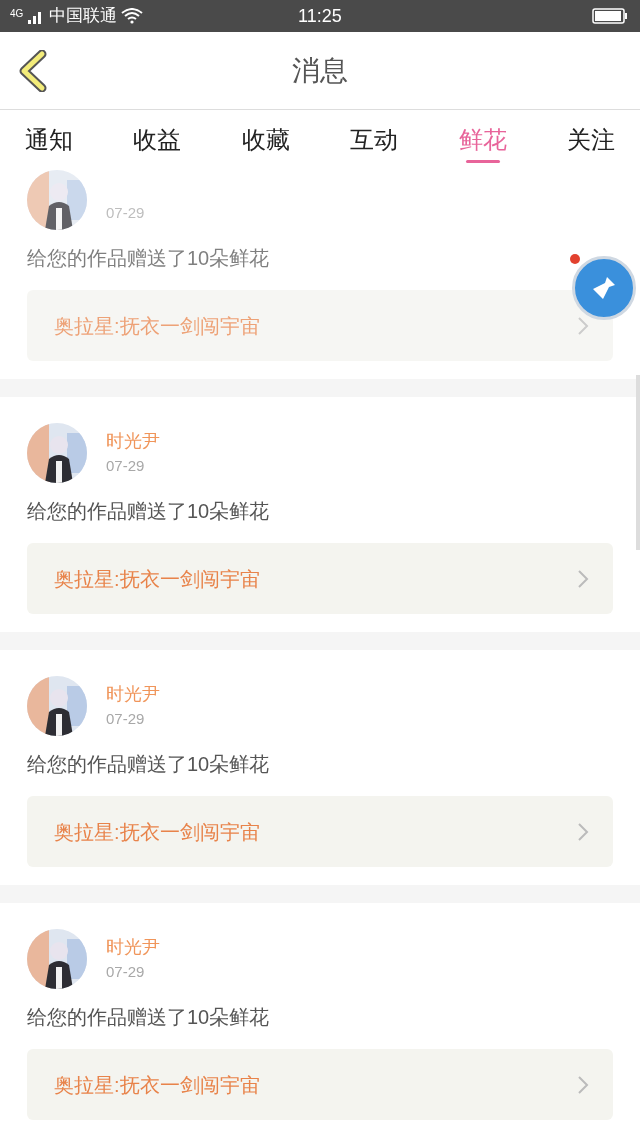  What do you see at coordinates (610, 16) in the screenshot?
I see `battery-icon` at bounding box center [610, 16].